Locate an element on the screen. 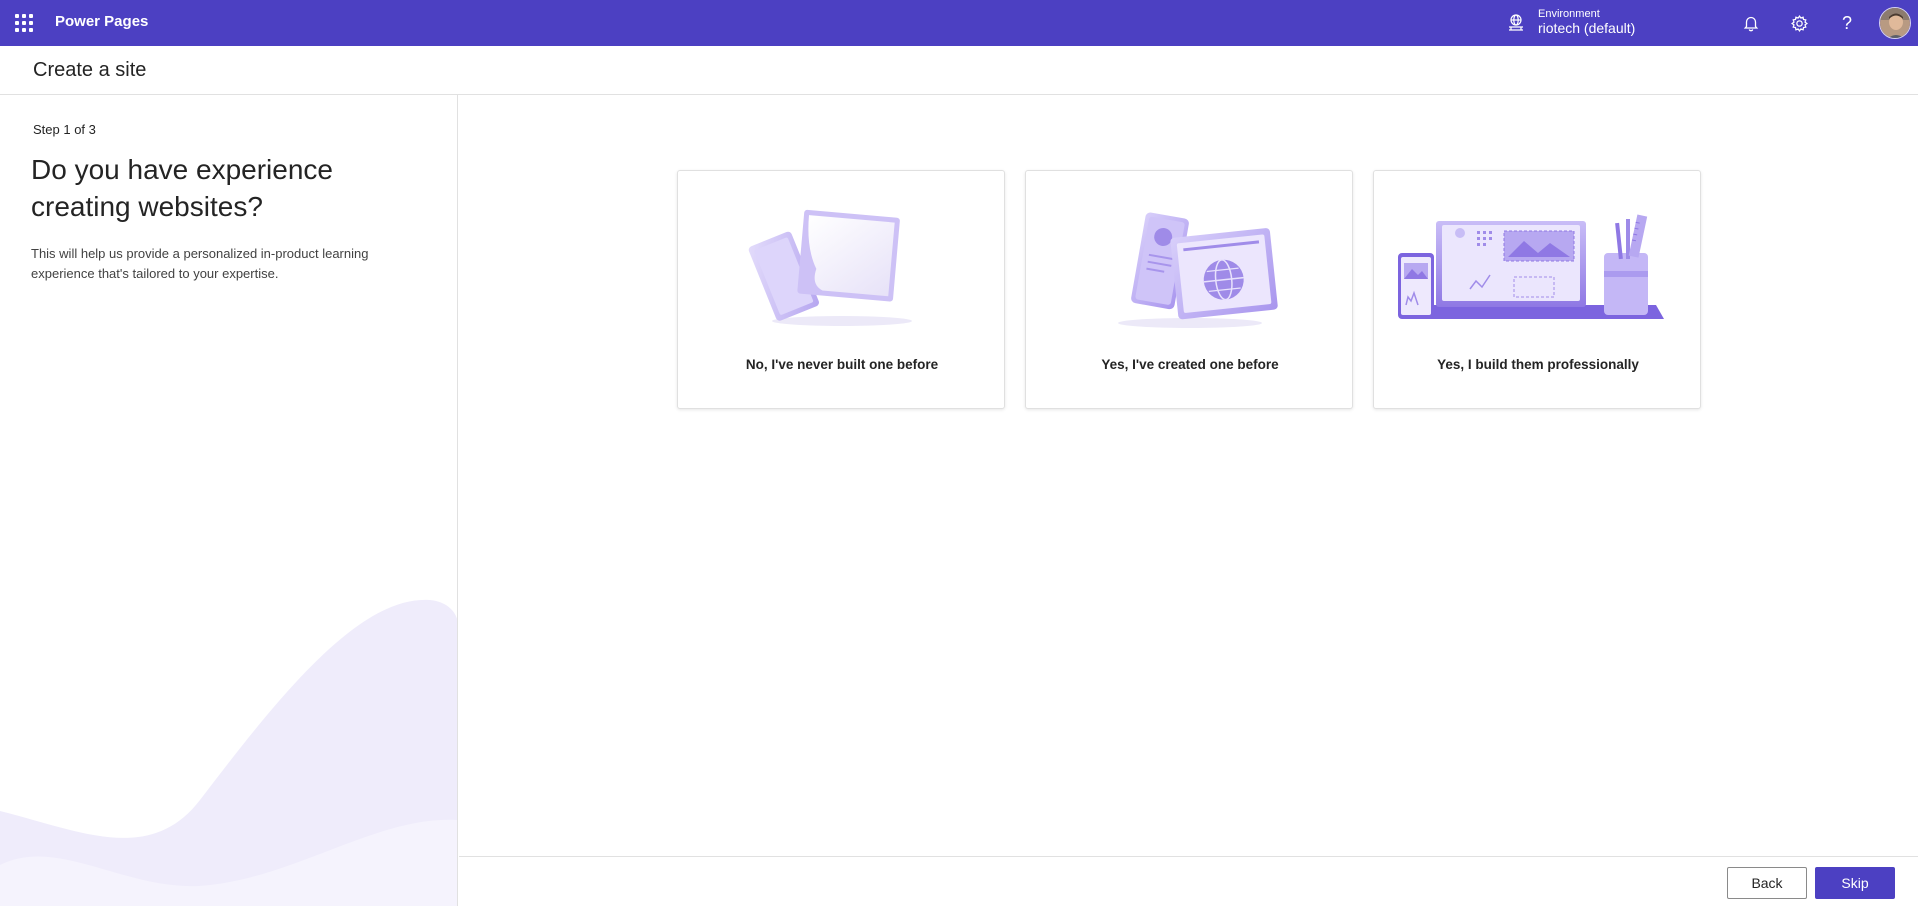 This screenshot has width=1918, height=906. devices-and-pencil-cup-illustration is located at coordinates (1531, 266).